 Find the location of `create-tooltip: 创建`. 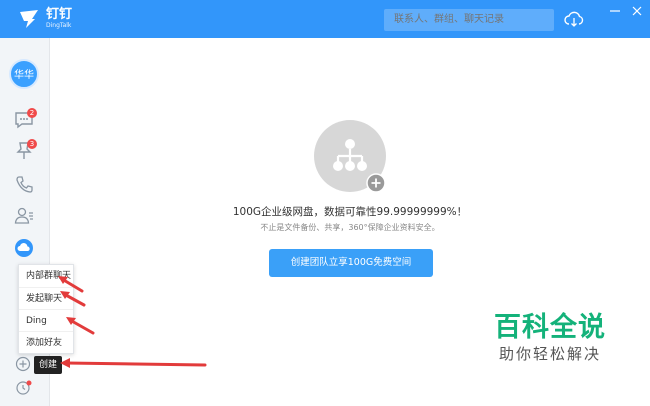

create-tooltip: 创建 is located at coordinates (48, 365).